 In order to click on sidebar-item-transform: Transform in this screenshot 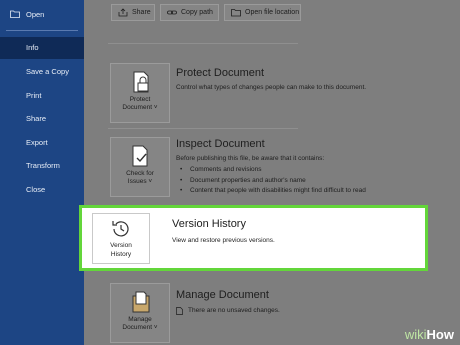, I will do `click(42, 166)`.